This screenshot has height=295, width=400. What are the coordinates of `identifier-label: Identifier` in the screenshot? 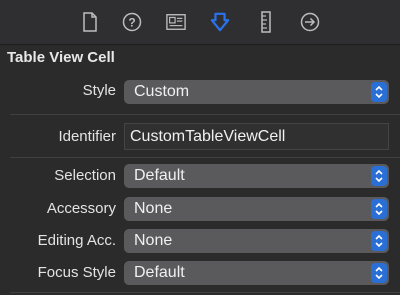 It's located at (87, 136).